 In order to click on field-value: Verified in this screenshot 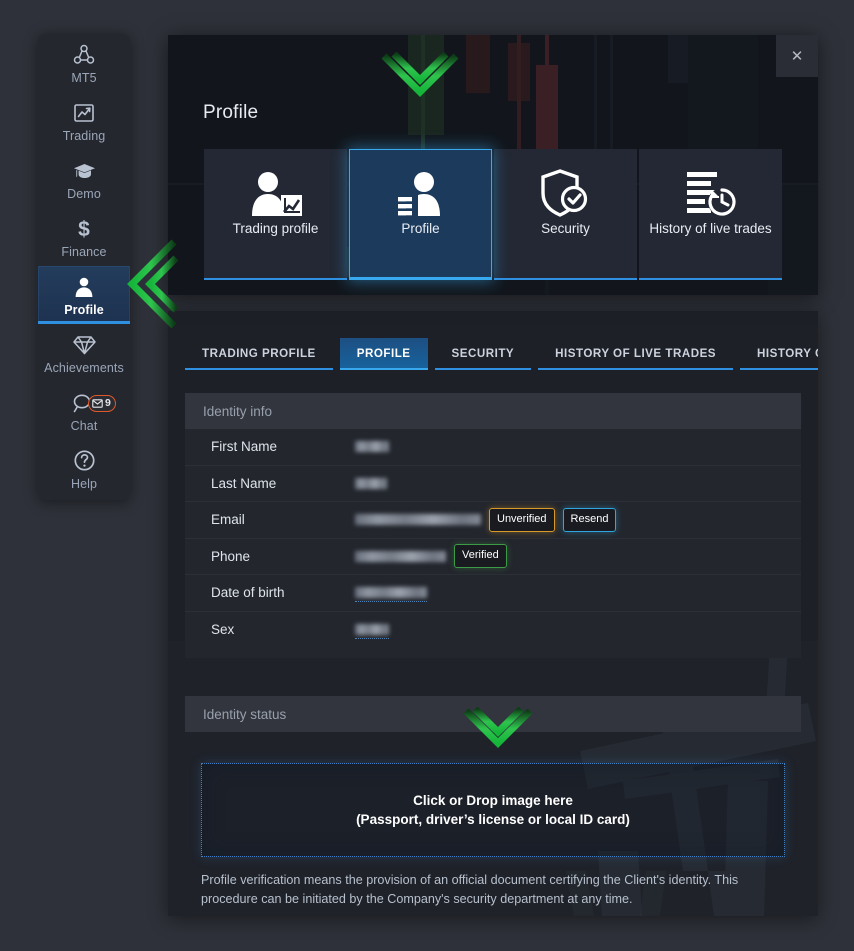, I will do `click(431, 556)`.